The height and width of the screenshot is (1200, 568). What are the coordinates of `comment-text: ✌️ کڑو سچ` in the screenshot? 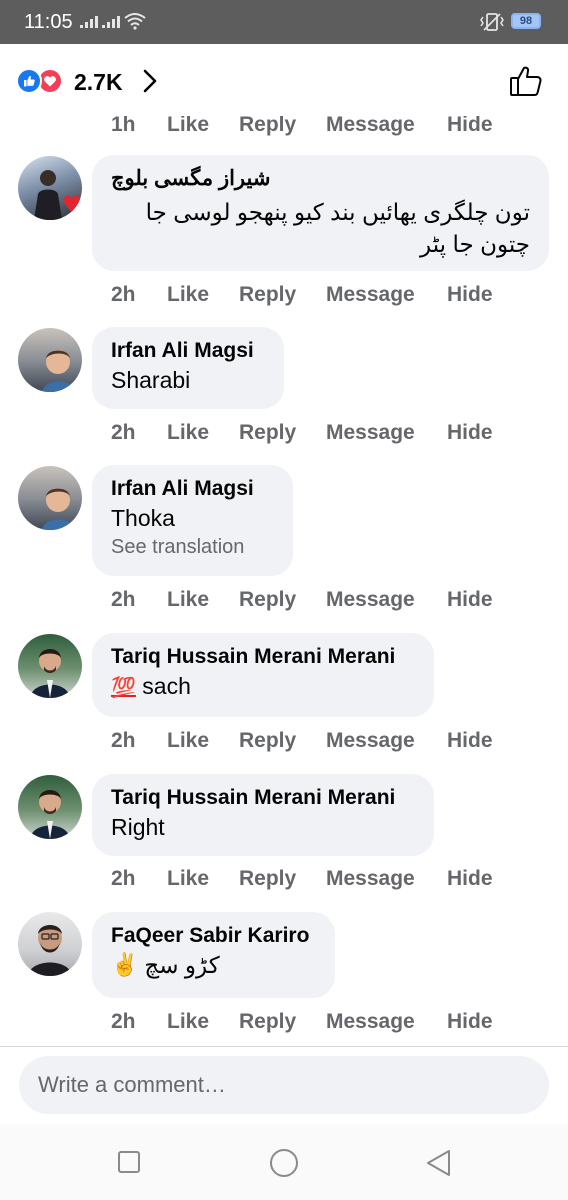 It's located at (213, 965).